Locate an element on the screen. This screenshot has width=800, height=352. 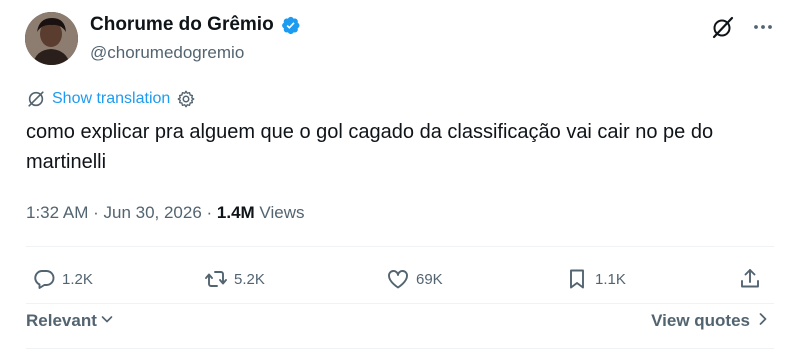
heart-icon is located at coordinates (398, 279).